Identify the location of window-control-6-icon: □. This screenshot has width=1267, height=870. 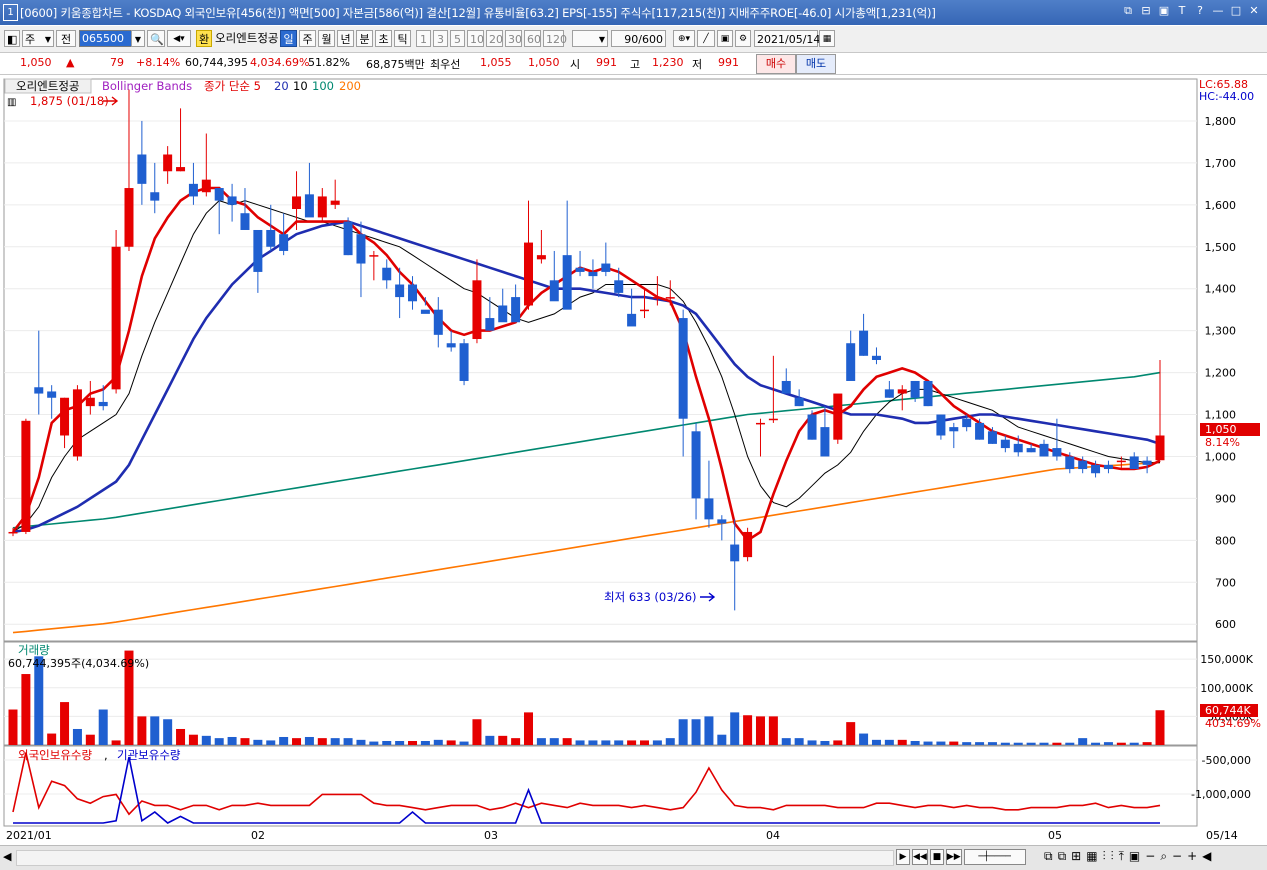
(1236, 11).